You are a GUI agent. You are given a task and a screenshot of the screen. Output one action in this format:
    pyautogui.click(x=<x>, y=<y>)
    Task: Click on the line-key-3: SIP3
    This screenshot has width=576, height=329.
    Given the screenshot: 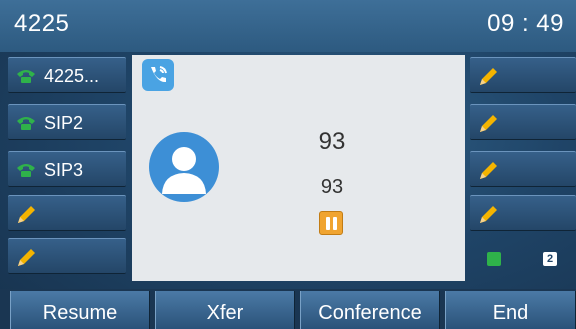 What is the action you would take?
    pyautogui.click(x=67, y=169)
    